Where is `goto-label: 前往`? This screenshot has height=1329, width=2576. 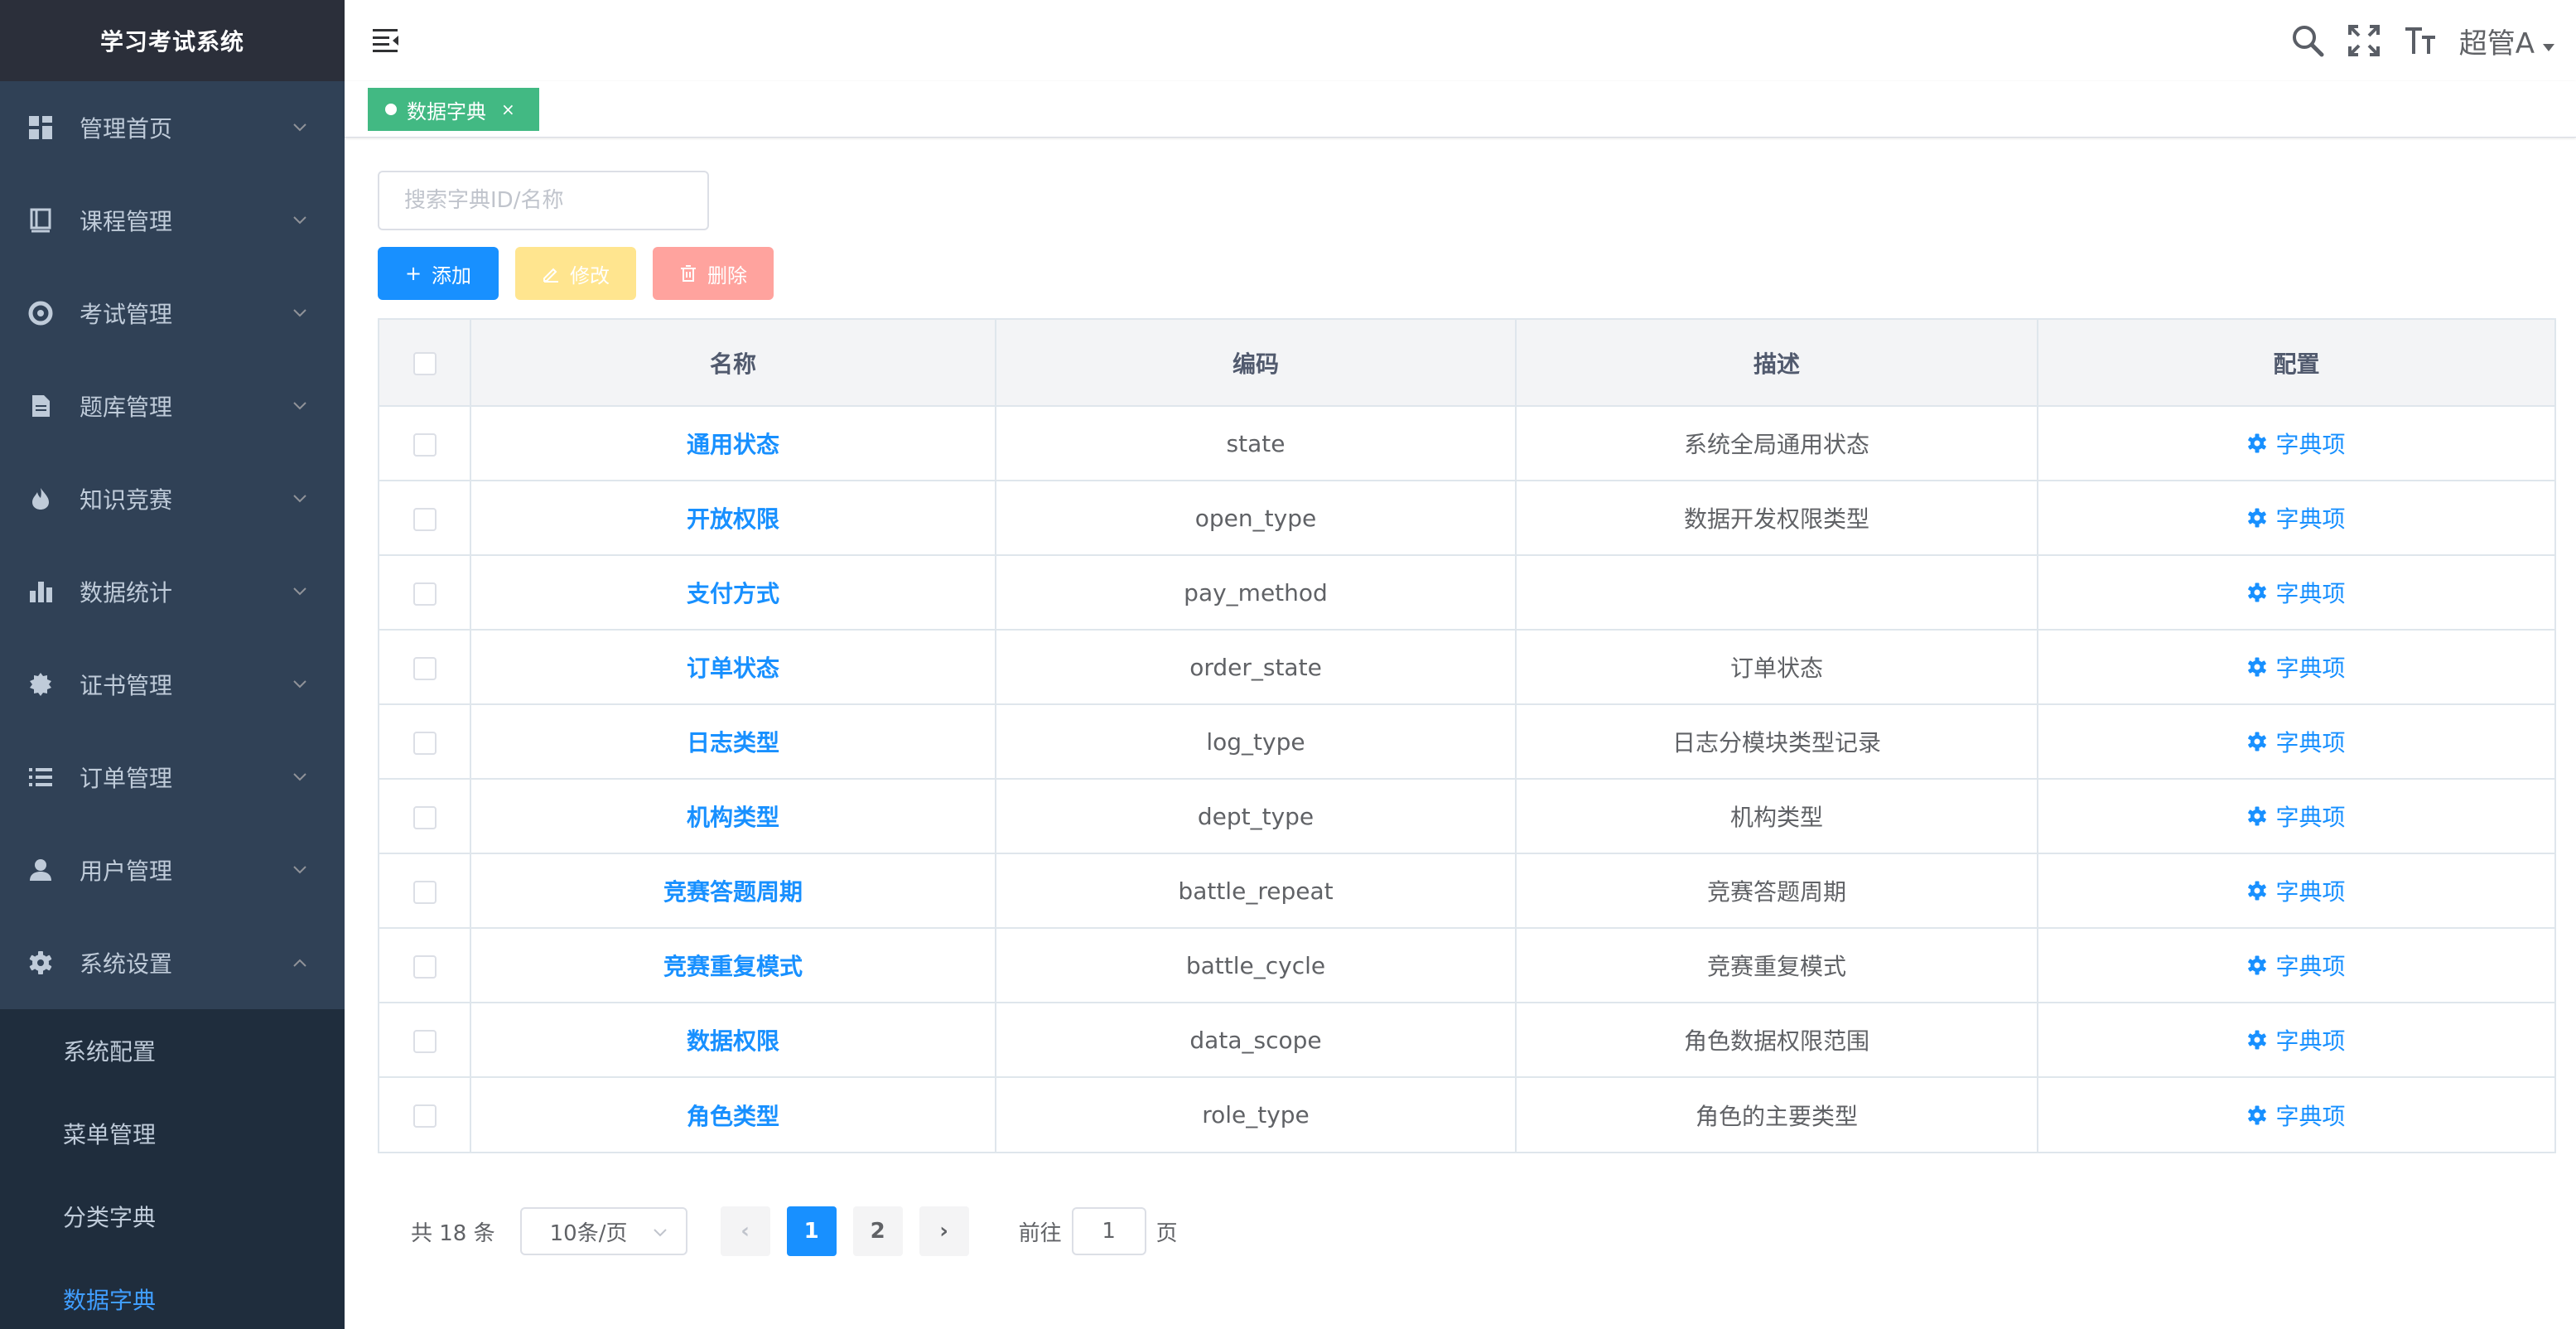 goto-label: 前往 is located at coordinates (1040, 1233).